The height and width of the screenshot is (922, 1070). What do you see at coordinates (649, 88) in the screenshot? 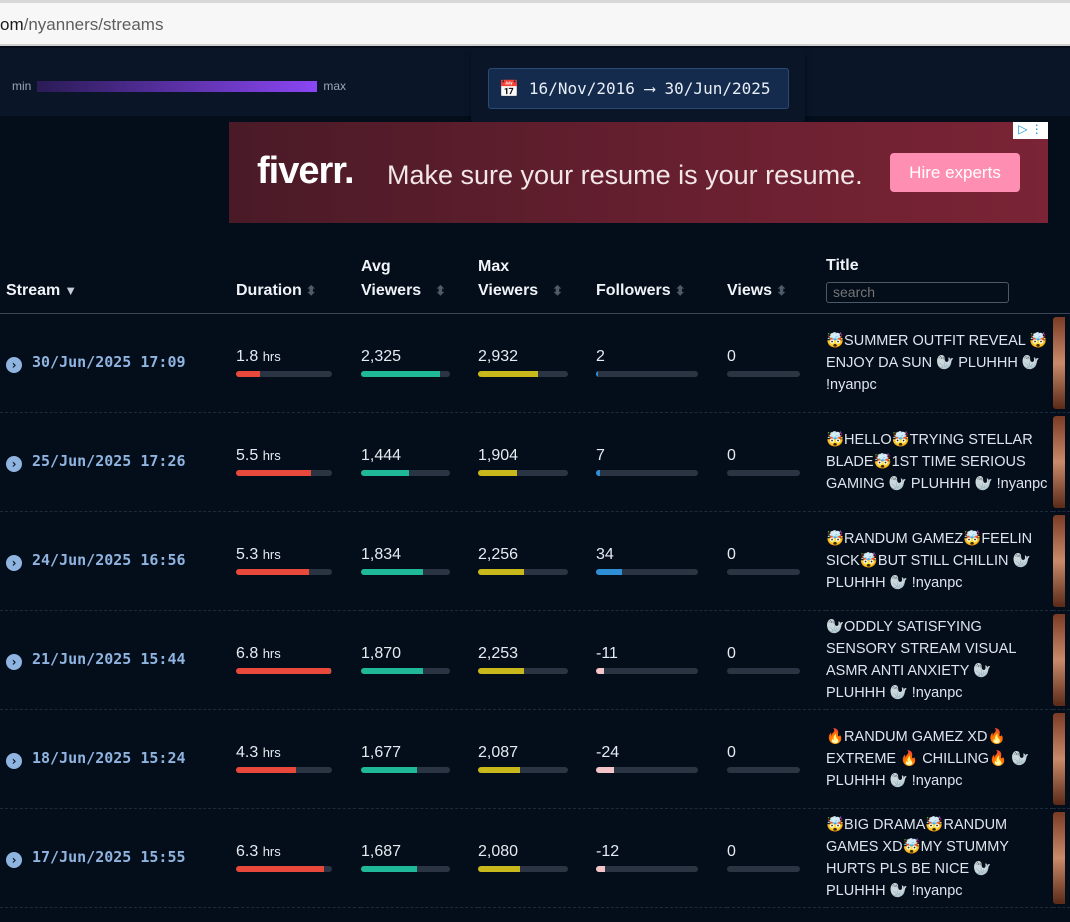
I see `arrow-icon: ⟶` at bounding box center [649, 88].